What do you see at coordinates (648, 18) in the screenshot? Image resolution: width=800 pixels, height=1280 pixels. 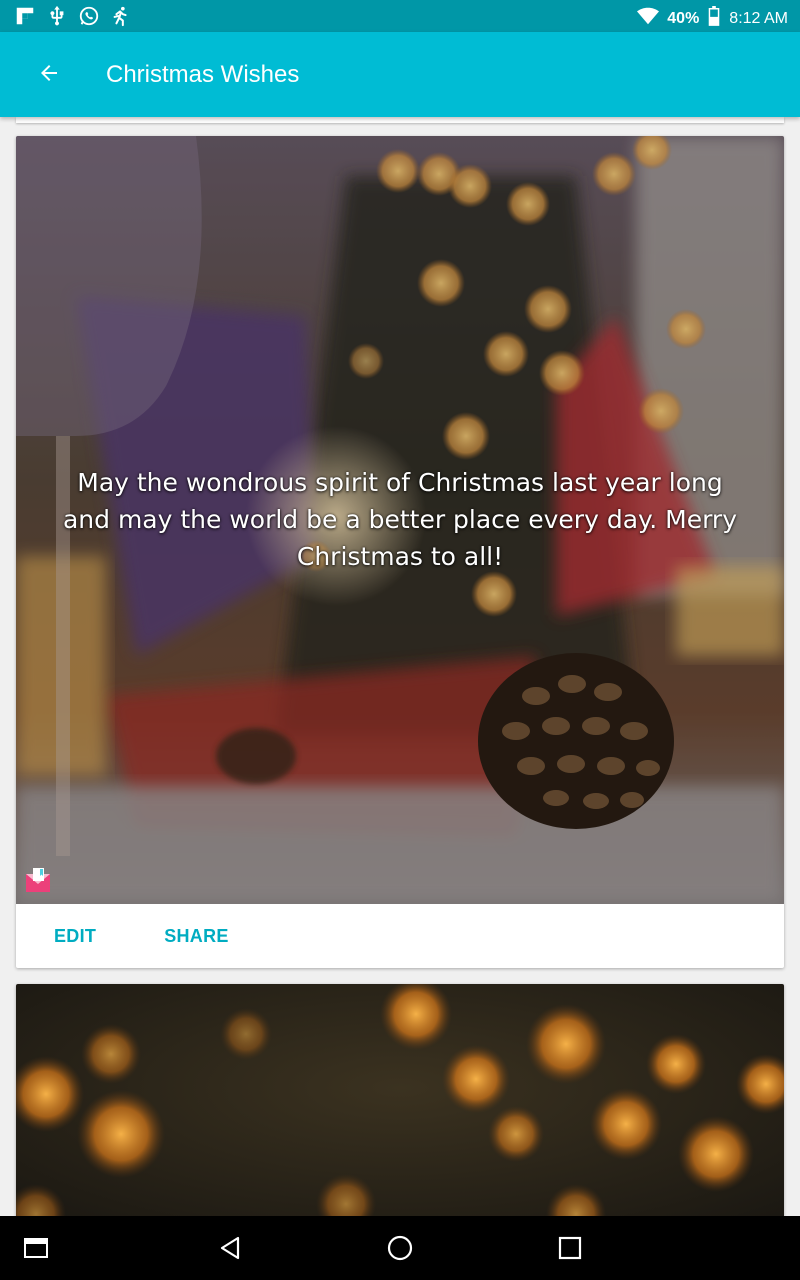 I see `wifi-icon` at bounding box center [648, 18].